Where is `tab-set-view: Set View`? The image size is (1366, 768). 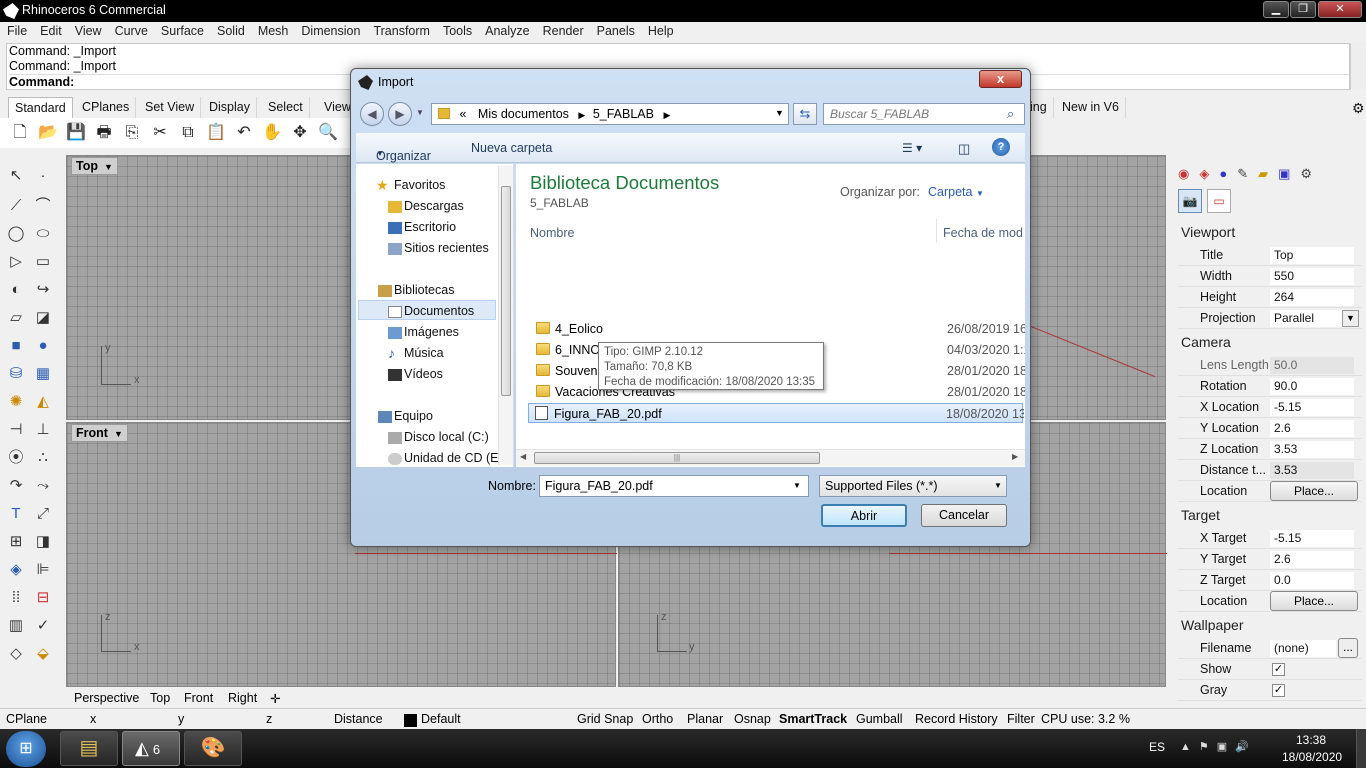 tab-set-view: Set View is located at coordinates (170, 107).